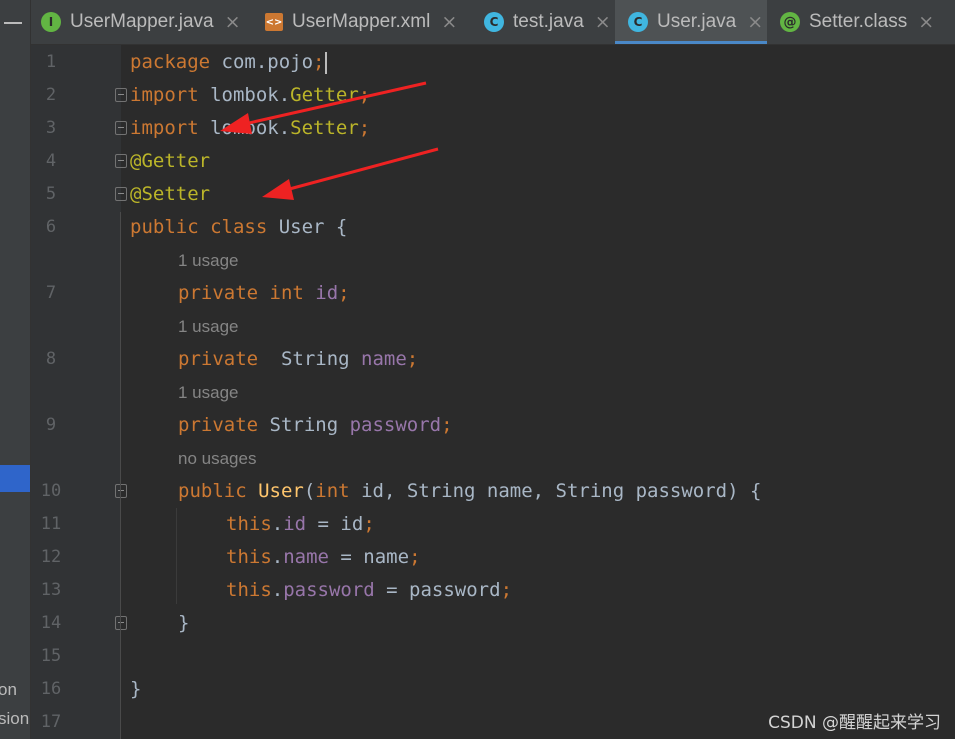 The height and width of the screenshot is (739, 955). I want to click on line-number: 1, so click(51, 62).